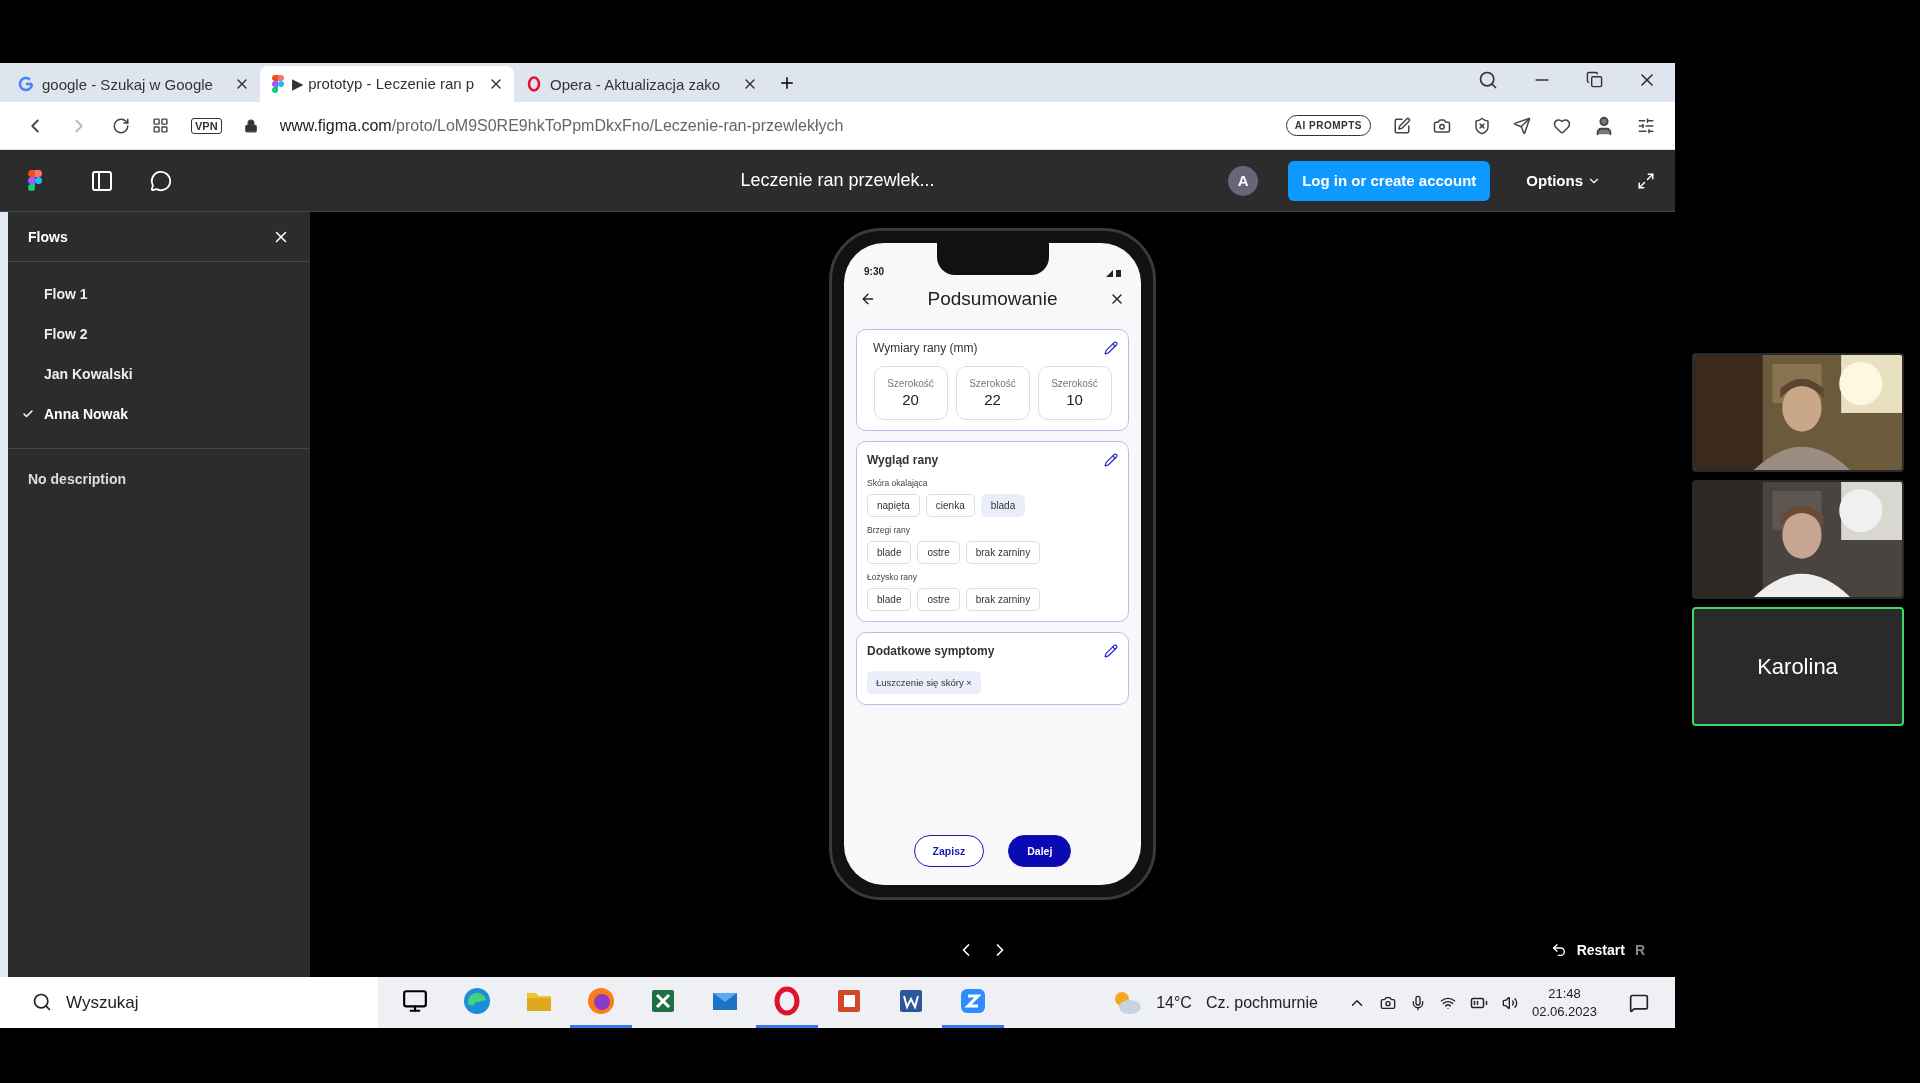 Image resolution: width=1920 pixels, height=1083 pixels. I want to click on google-icon, so click(26, 84).